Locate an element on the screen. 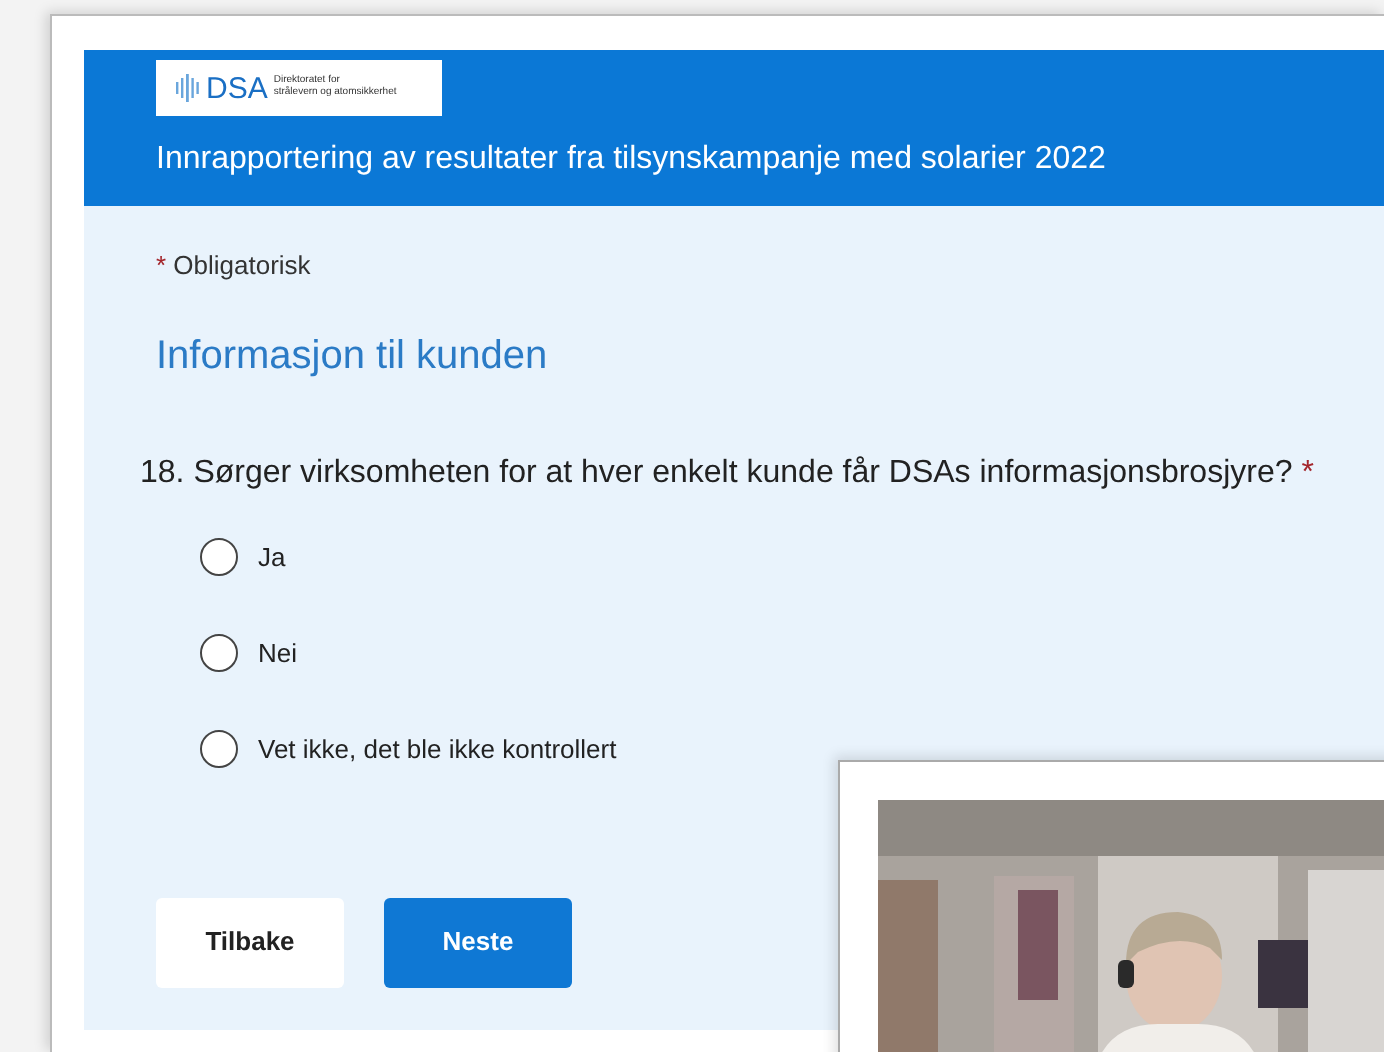 The image size is (1384, 1052). required-note: * Obligatorisk is located at coordinates (234, 266).